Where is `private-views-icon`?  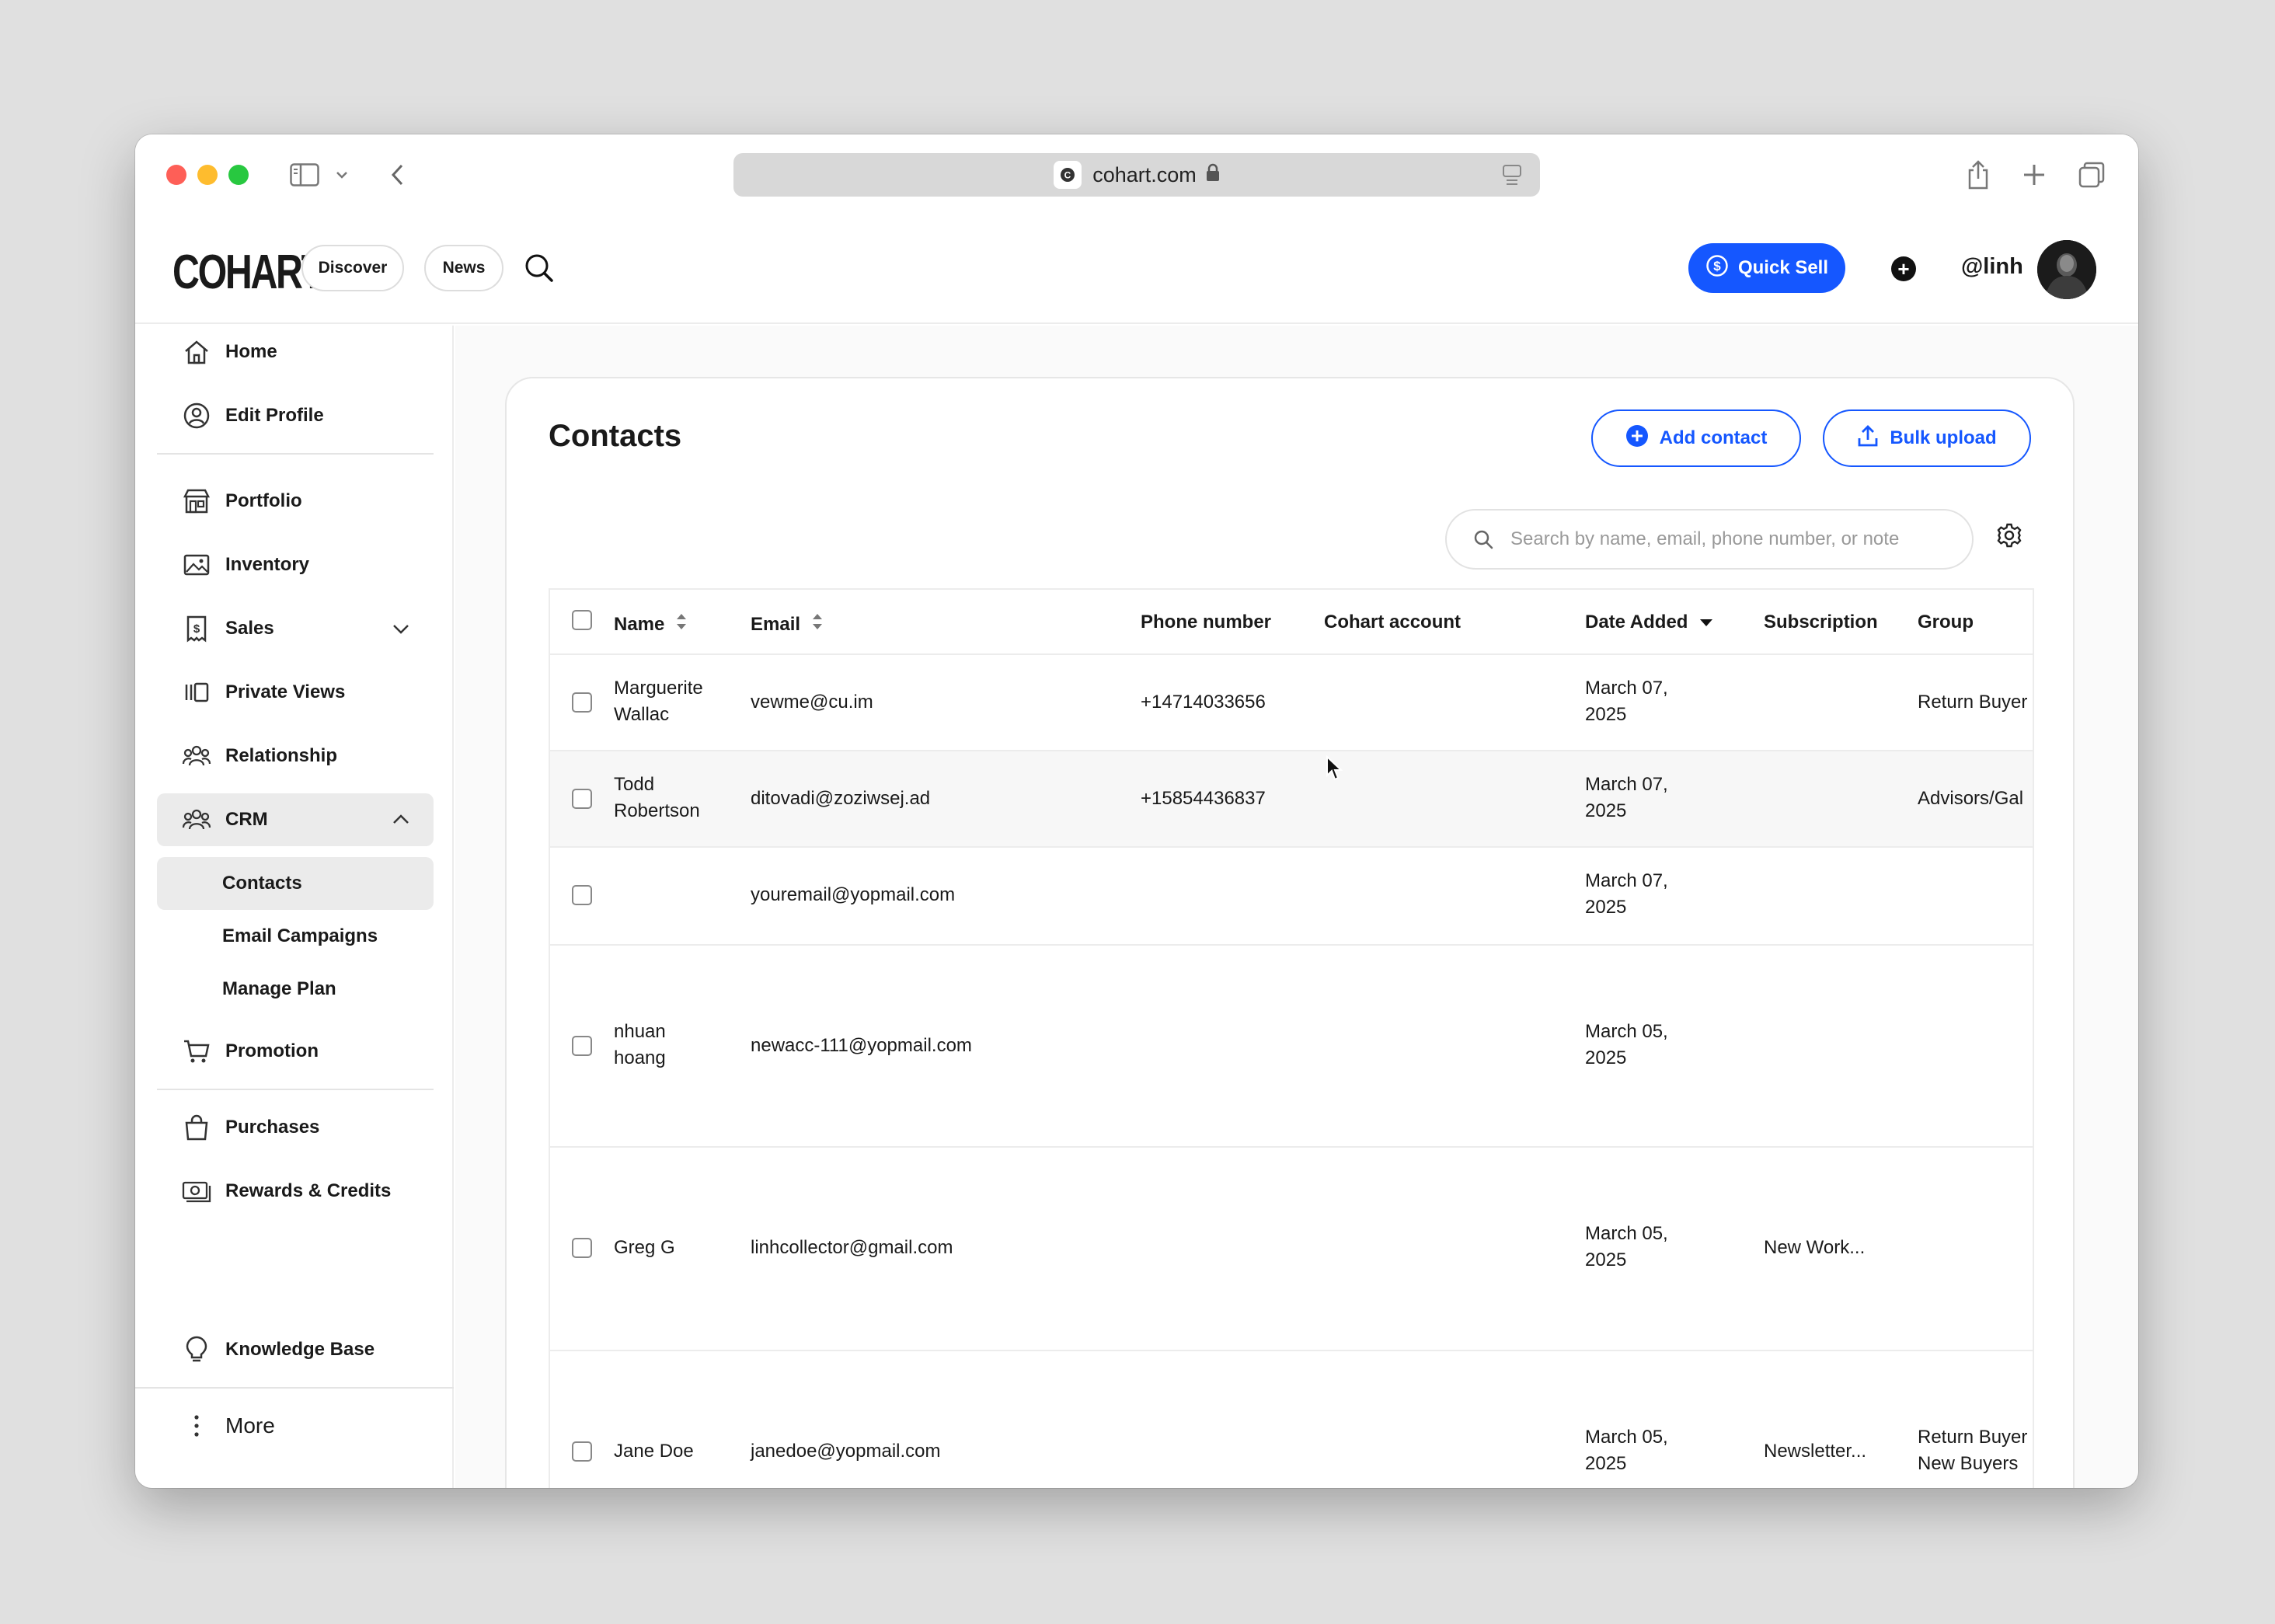
private-views-icon is located at coordinates (196, 692).